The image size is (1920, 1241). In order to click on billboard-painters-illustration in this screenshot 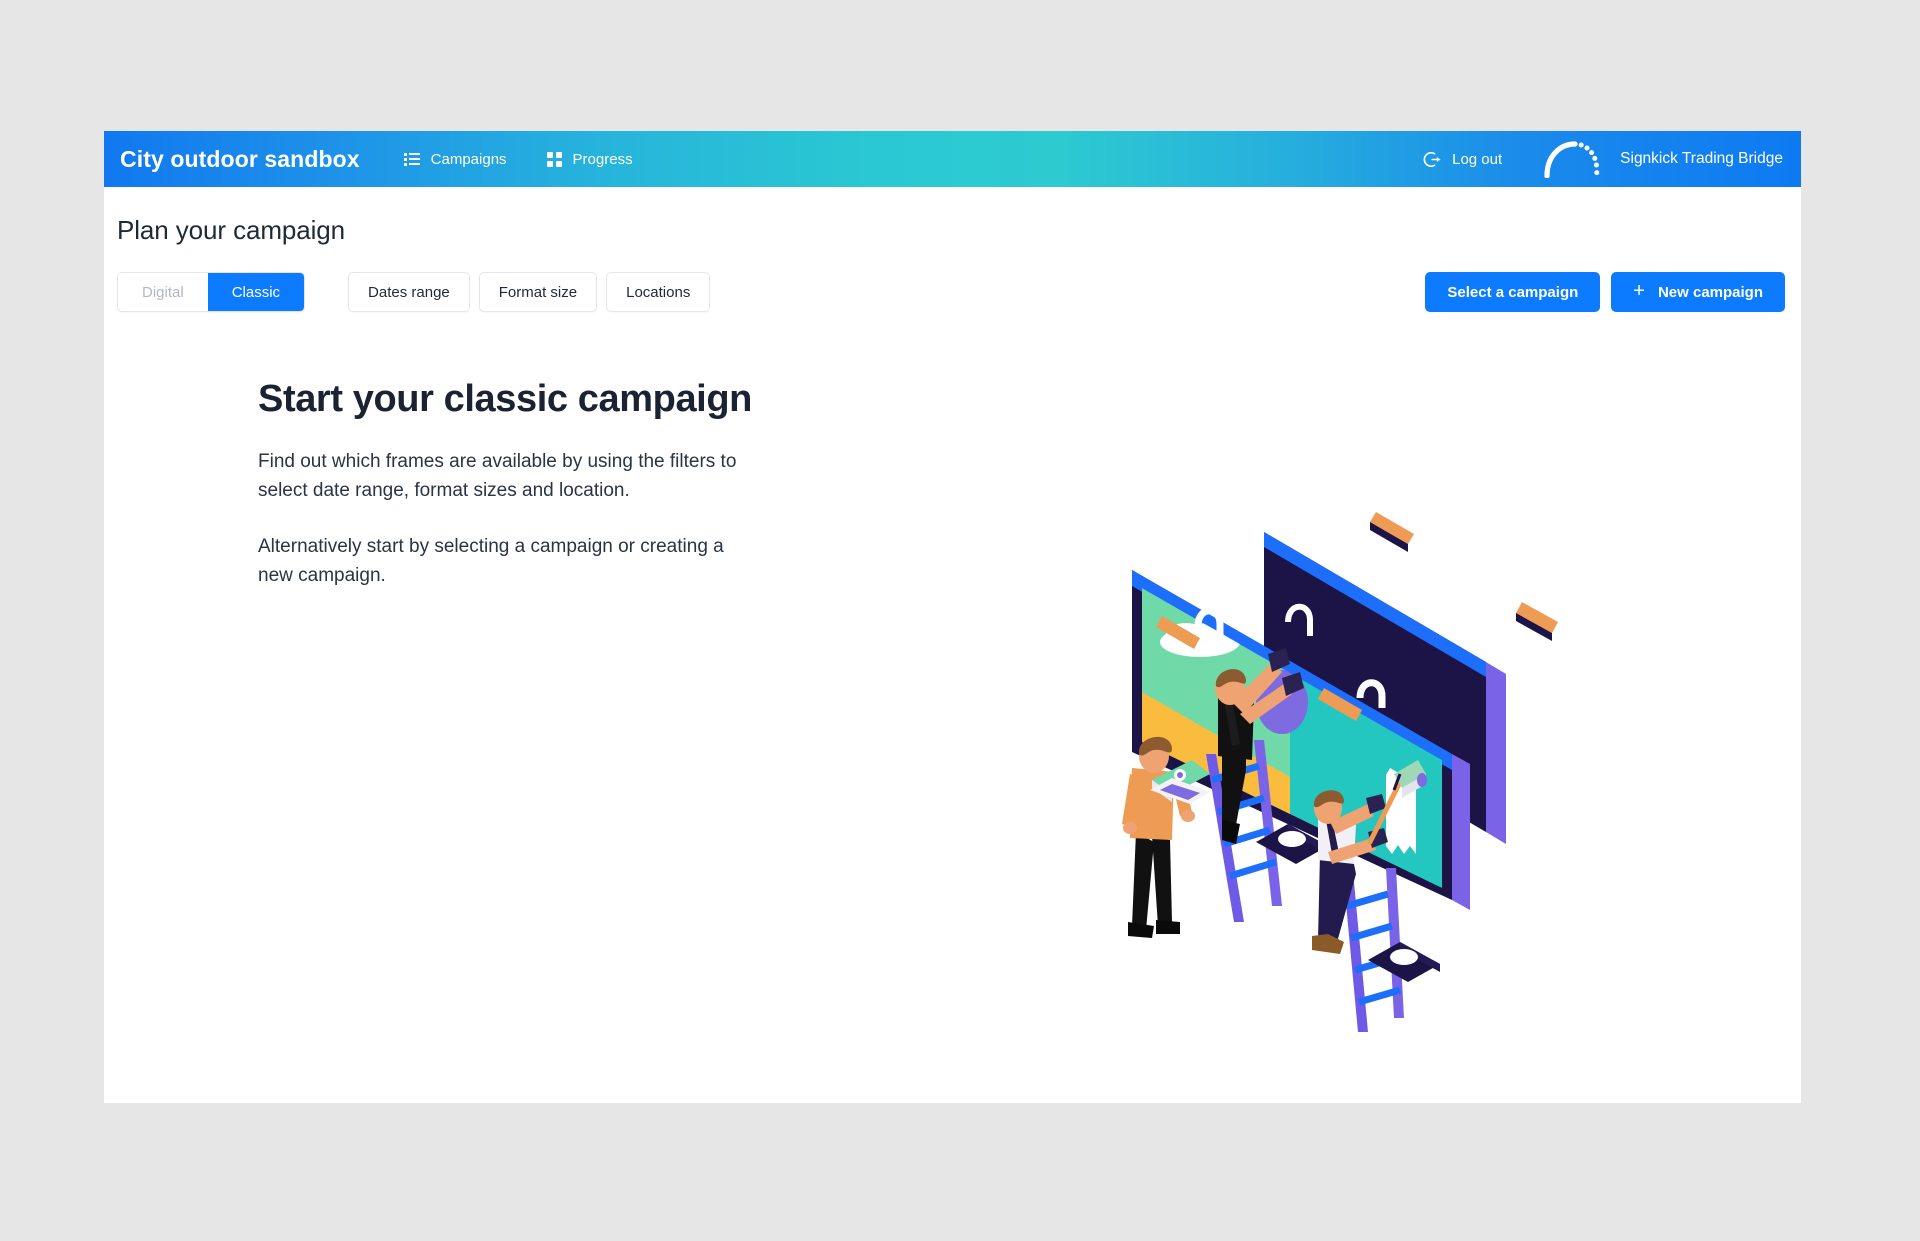, I will do `click(1354, 802)`.